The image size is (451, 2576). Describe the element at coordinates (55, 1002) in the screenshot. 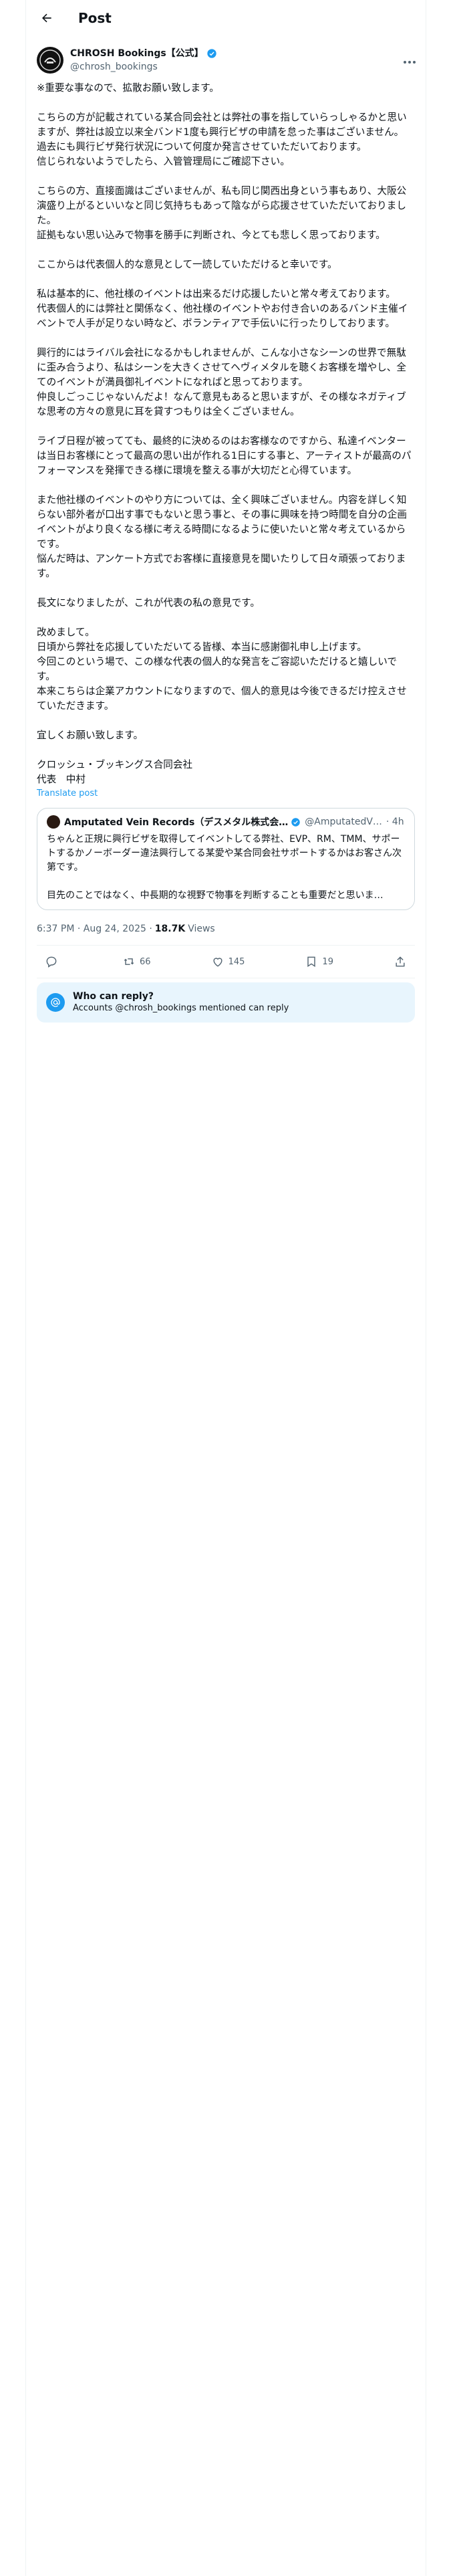

I see `at-sign-icon` at that location.